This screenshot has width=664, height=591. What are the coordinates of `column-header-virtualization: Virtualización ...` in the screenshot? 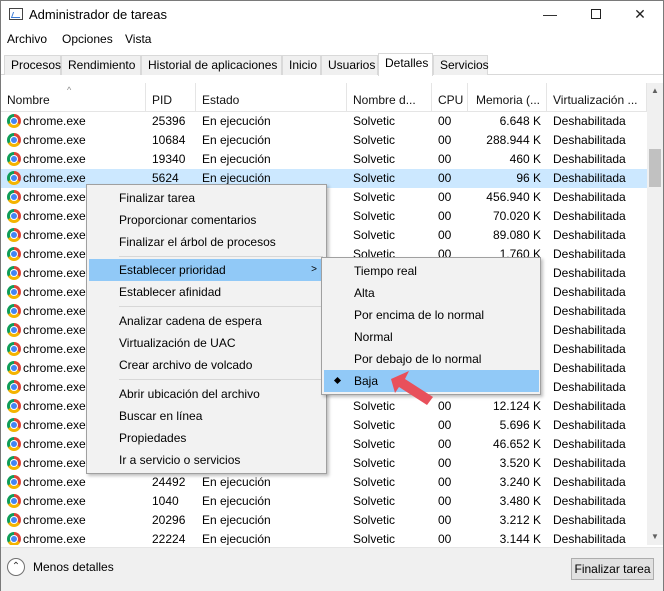 It's located at (597, 97).